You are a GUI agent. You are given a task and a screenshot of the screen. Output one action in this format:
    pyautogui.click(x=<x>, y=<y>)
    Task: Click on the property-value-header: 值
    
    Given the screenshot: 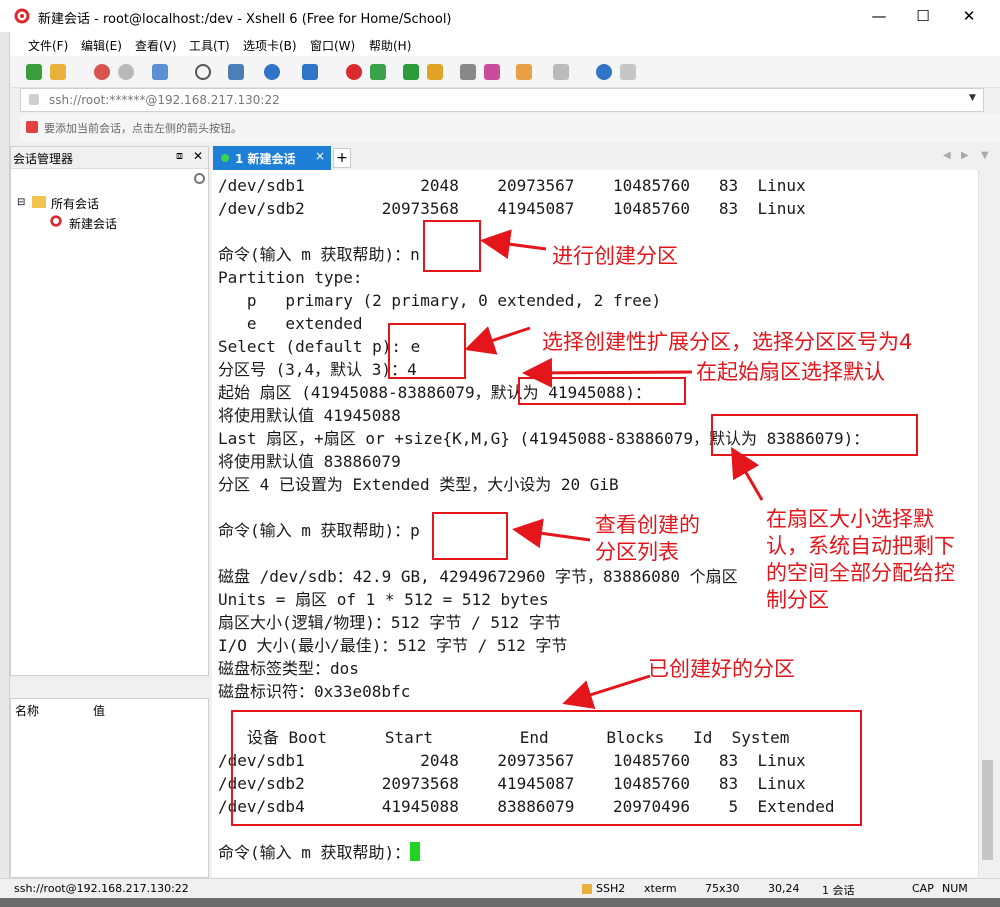 What is the action you would take?
    pyautogui.click(x=99, y=711)
    